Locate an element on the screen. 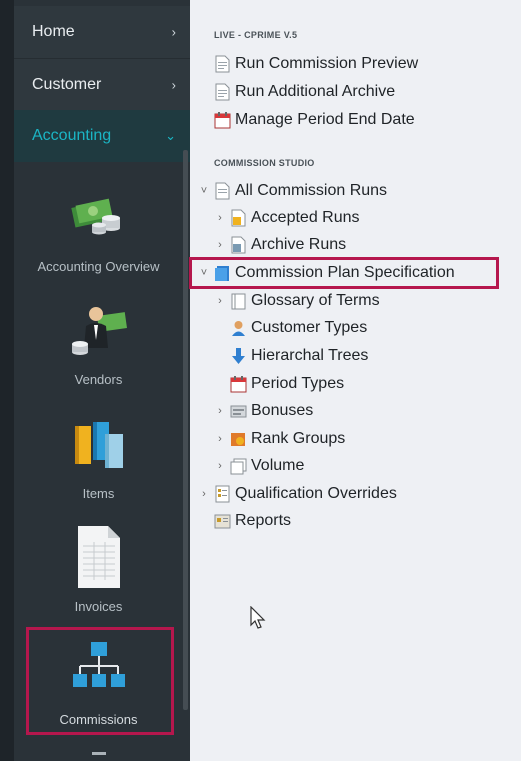  nav-home: Home › is located at coordinates (102, 32).